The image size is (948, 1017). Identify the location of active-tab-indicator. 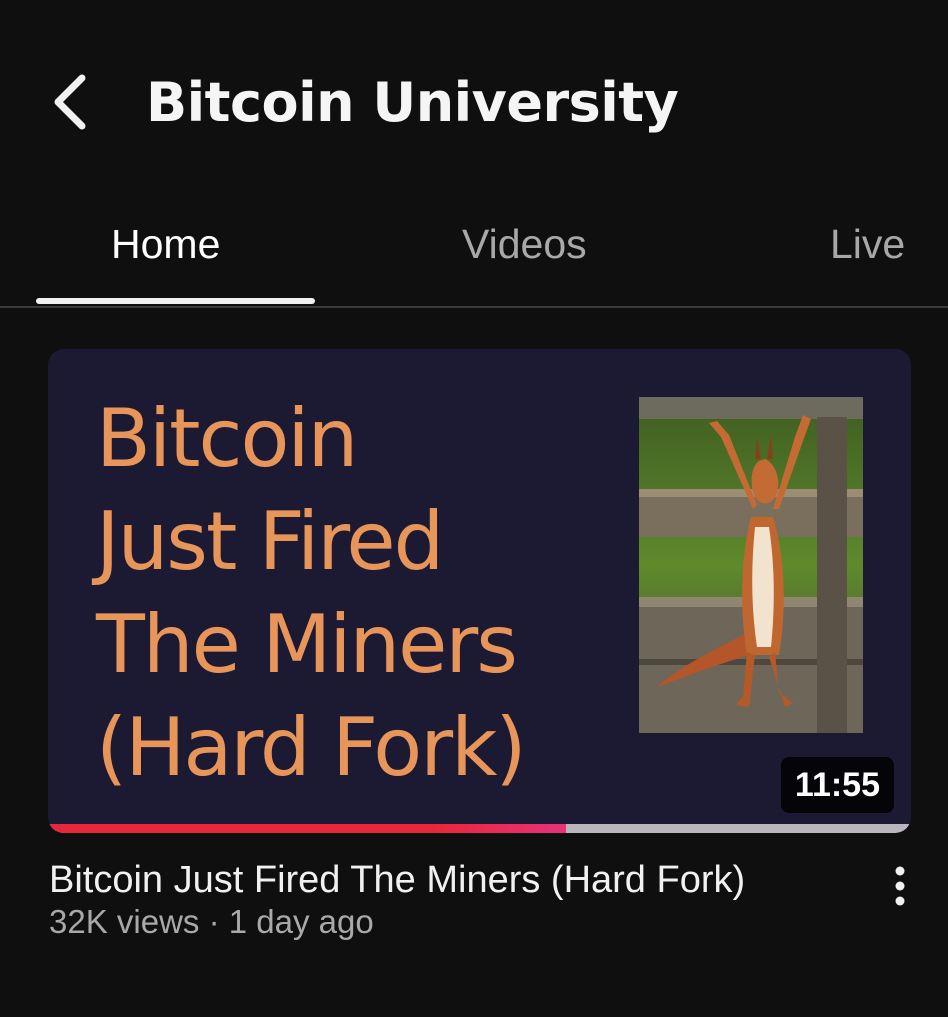
(175, 301).